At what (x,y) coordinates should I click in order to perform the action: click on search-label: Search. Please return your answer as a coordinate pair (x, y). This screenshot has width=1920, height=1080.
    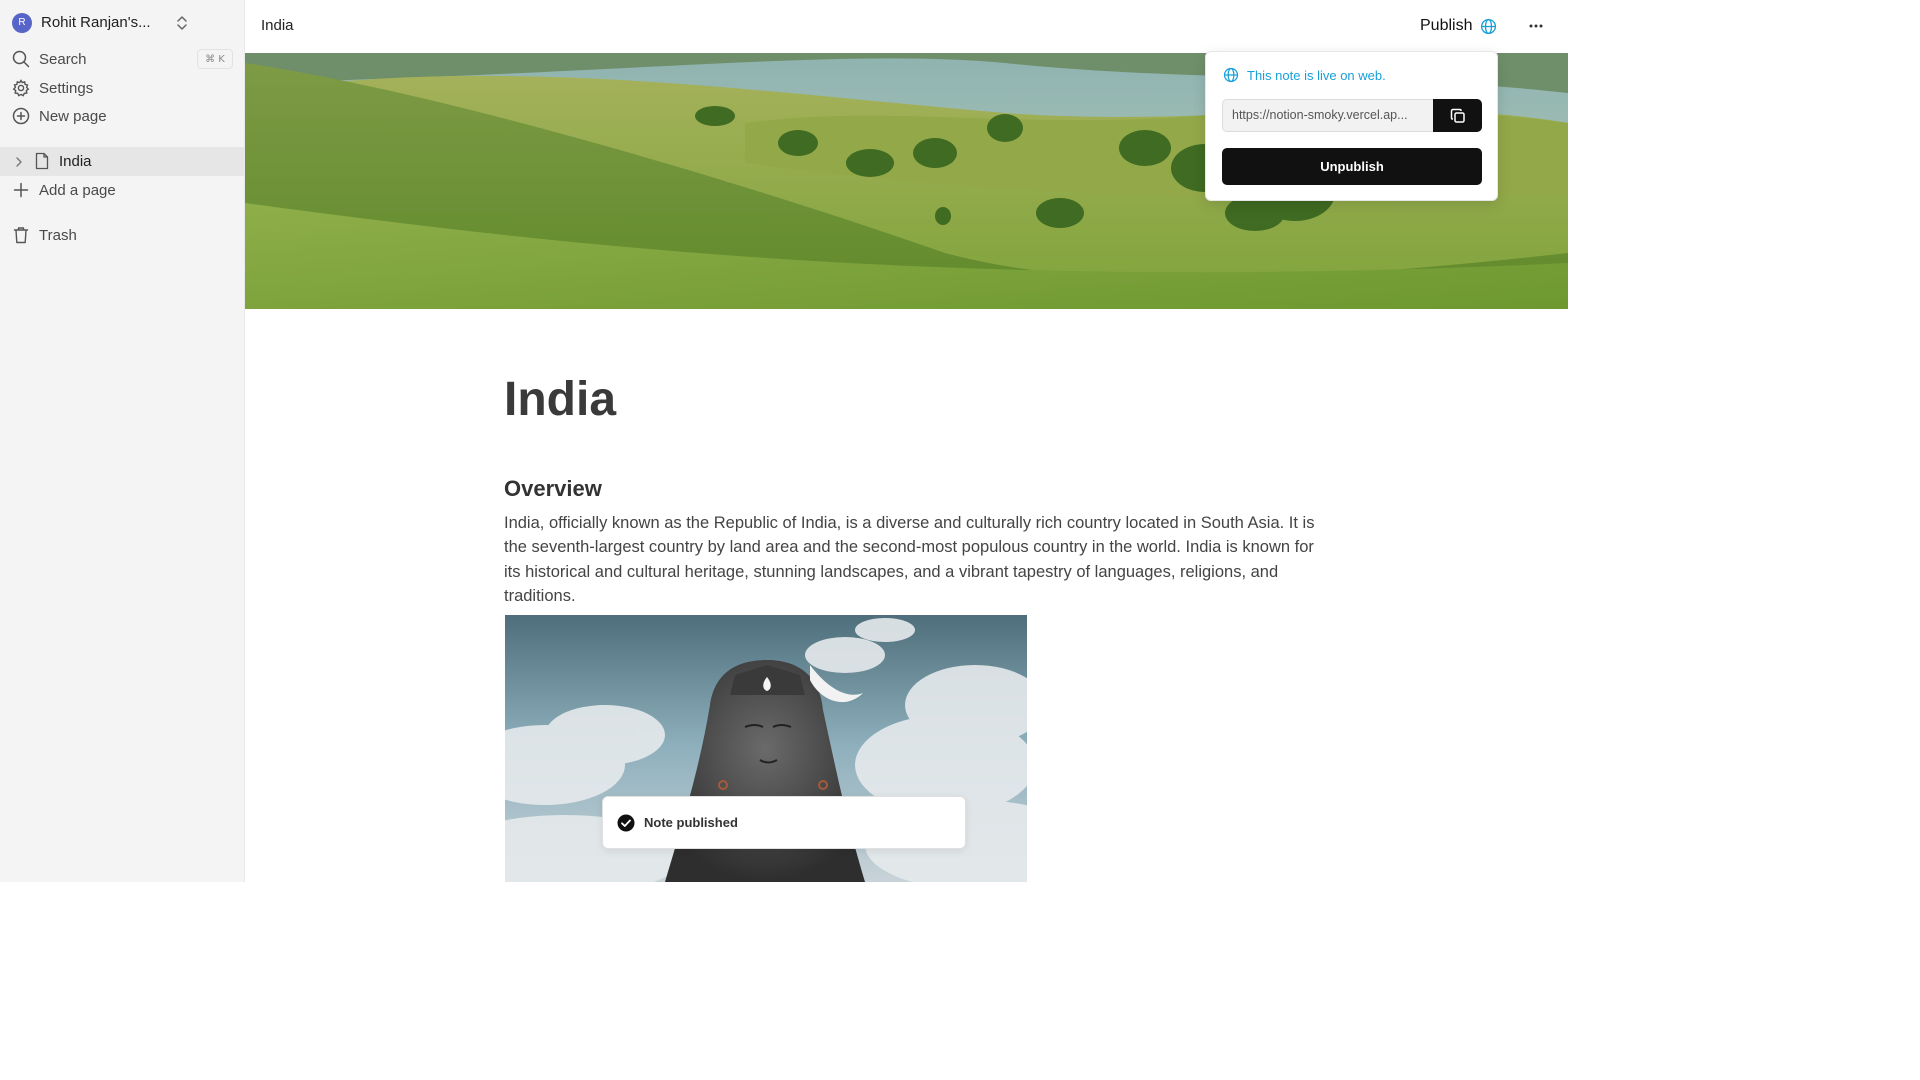
    Looking at the image, I should click on (63, 59).